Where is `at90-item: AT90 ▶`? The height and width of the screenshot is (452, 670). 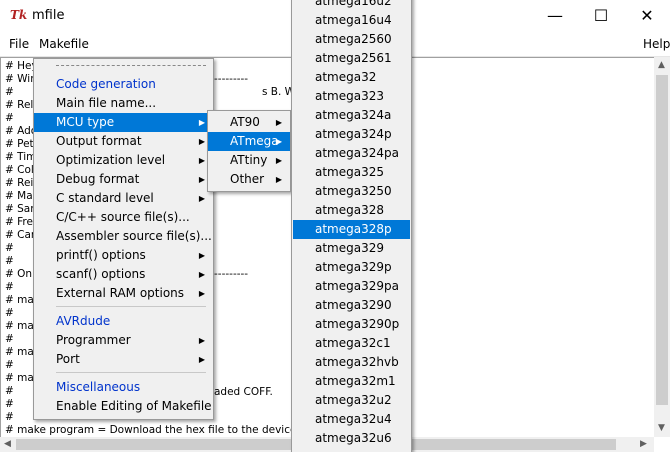
at90-item: AT90 ▶ is located at coordinates (249, 122).